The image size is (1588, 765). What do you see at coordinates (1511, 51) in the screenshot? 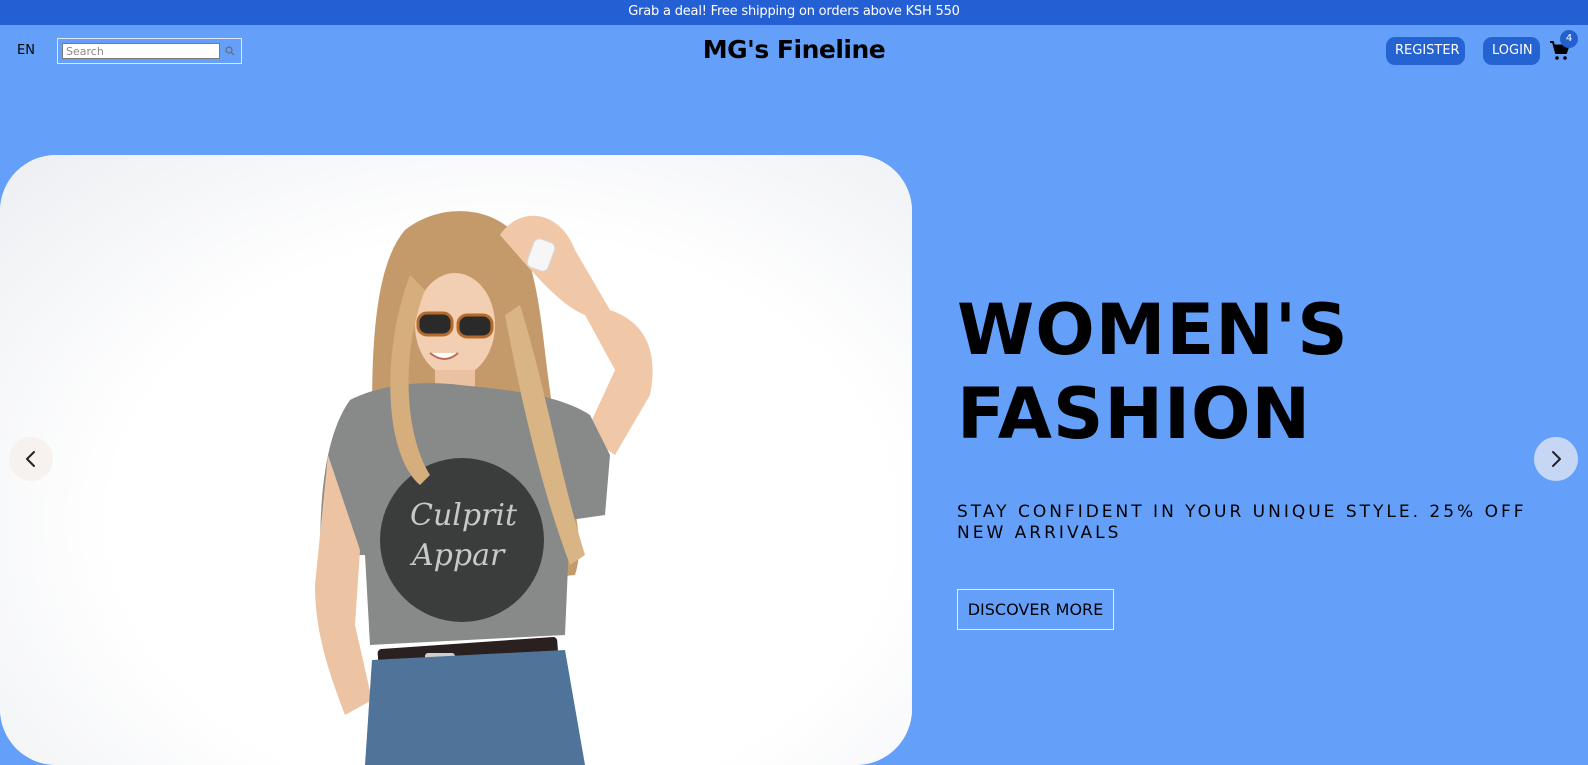
I see `login-button: LOGIN` at bounding box center [1511, 51].